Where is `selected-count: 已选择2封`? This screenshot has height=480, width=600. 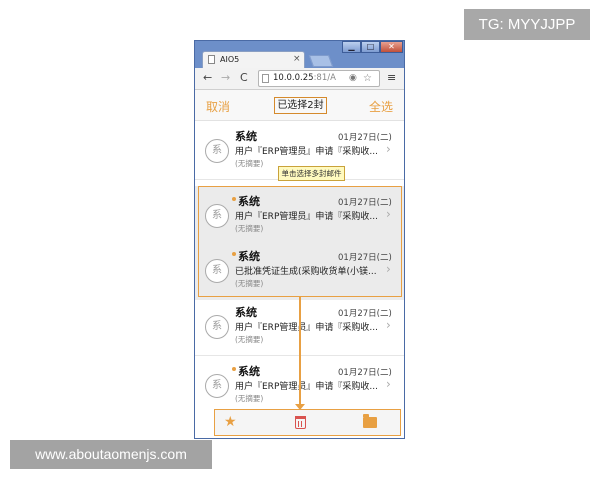 selected-count: 已选择2封 is located at coordinates (300, 105).